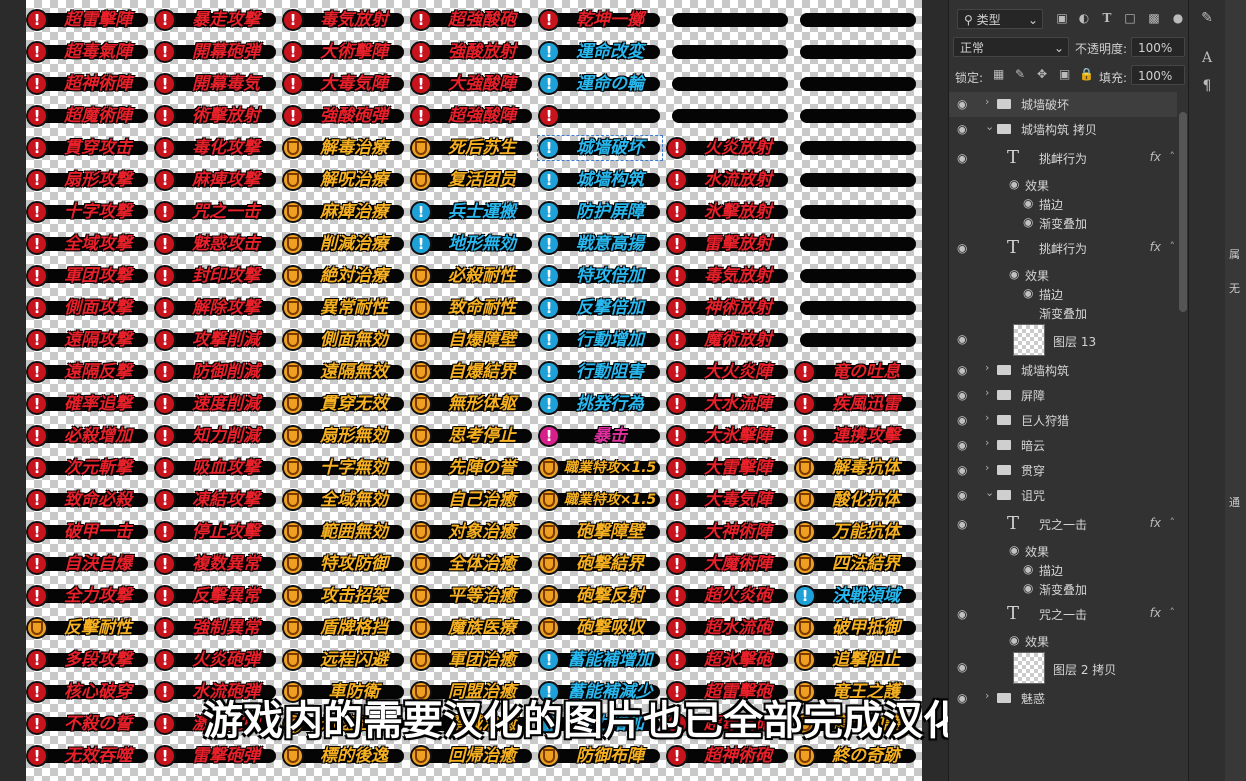 This screenshot has width=1246, height=781. Describe the element at coordinates (1063, 698) in the screenshot. I see `layer-row: ◉ › 魅惑` at that location.